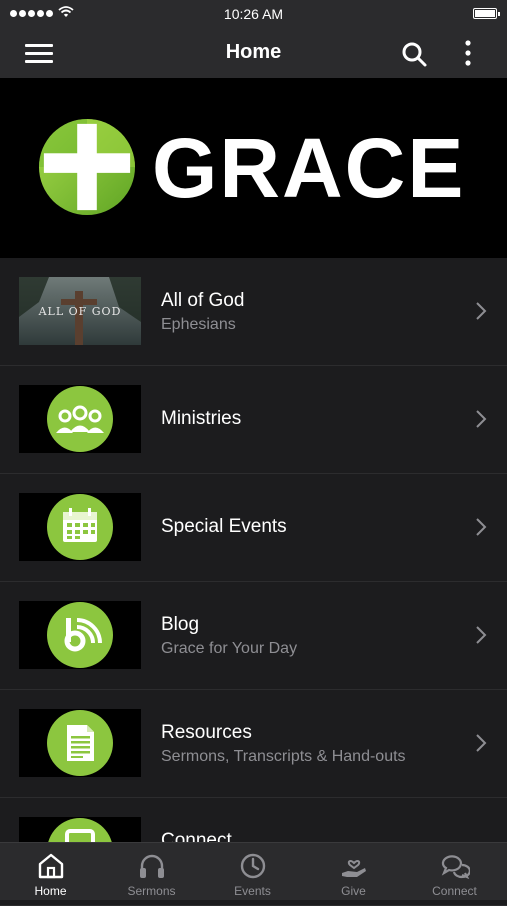 This screenshot has width=507, height=906. Describe the element at coordinates (151, 891) in the screenshot. I see `tab-label: Sermons` at that location.